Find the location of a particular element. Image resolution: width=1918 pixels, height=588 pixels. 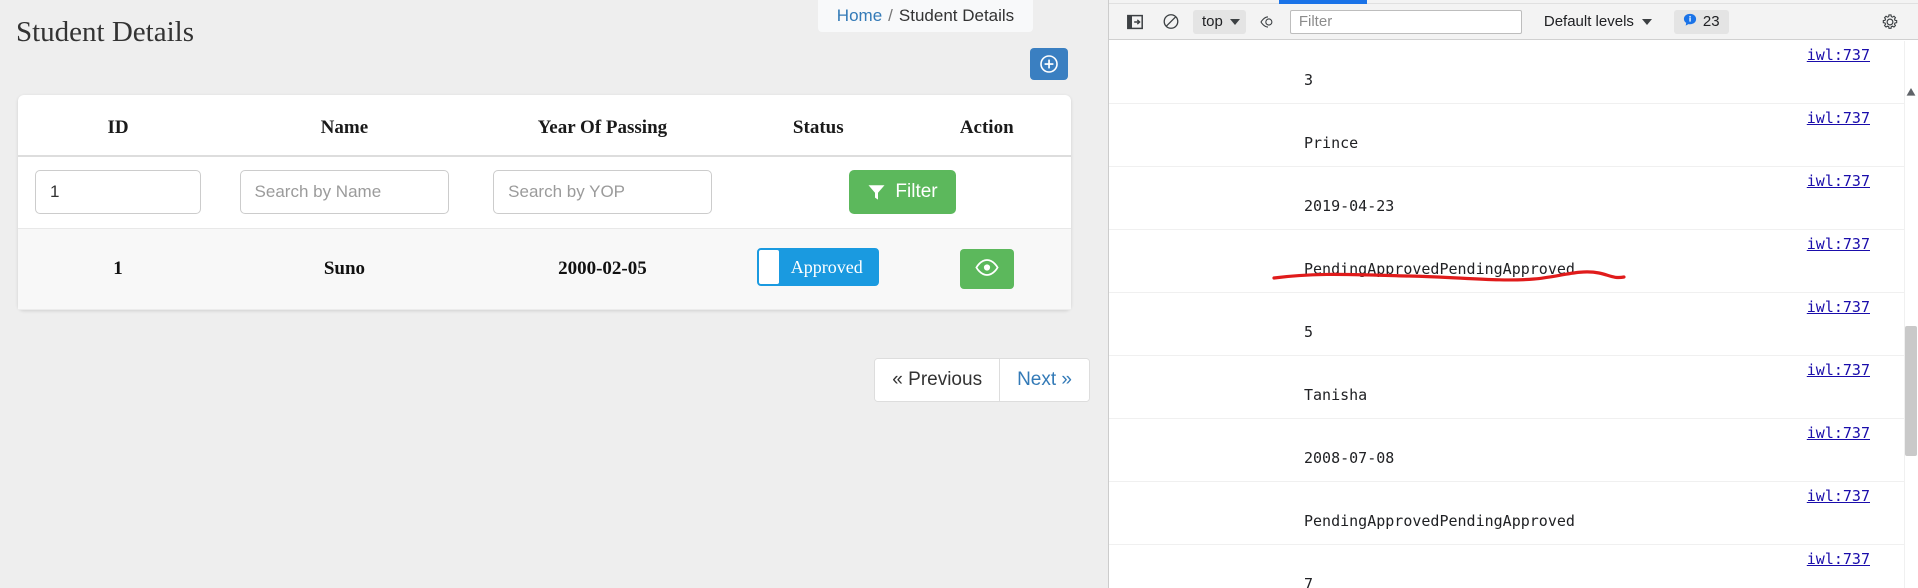

filter-button: Filter is located at coordinates (902, 192).